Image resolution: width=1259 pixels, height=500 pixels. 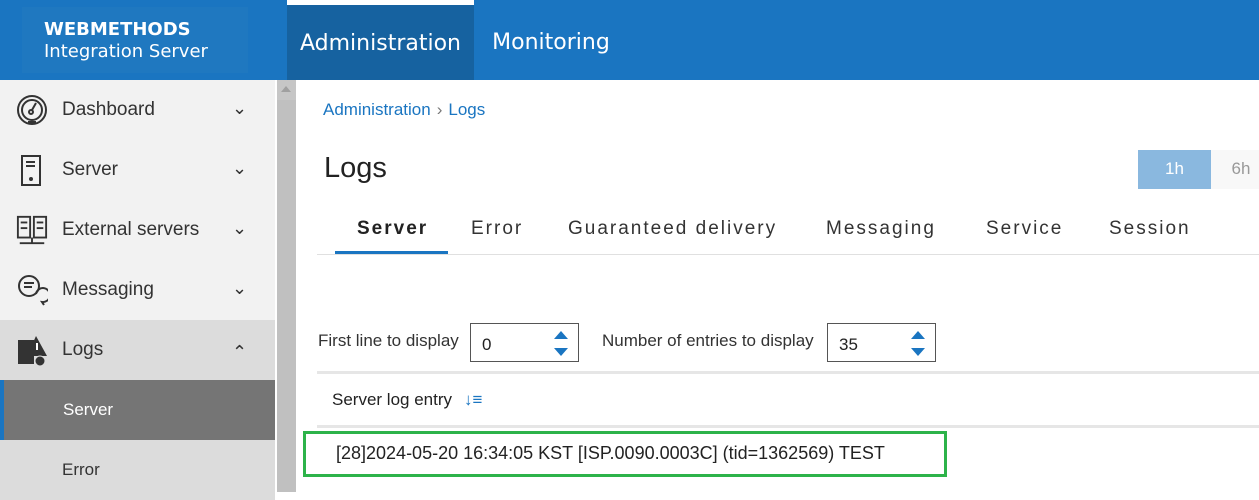 I want to click on column-header-server-log-entry: Server log entry ↓≡, so click(x=407, y=400).